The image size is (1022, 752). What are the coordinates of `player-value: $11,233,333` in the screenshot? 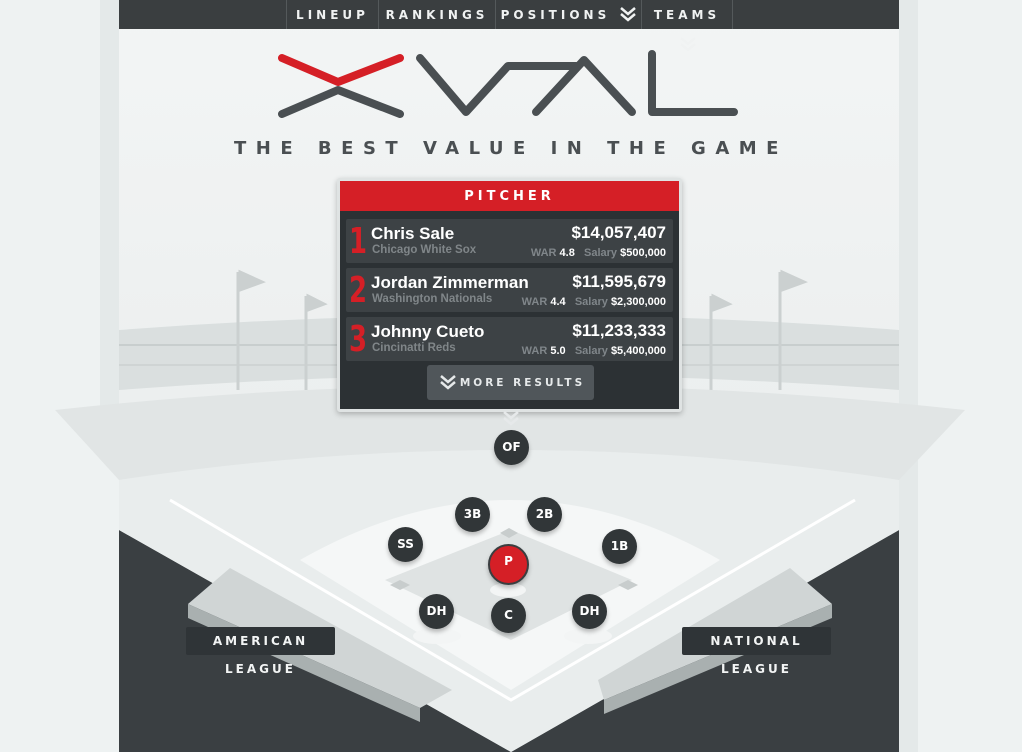 It's located at (619, 330).